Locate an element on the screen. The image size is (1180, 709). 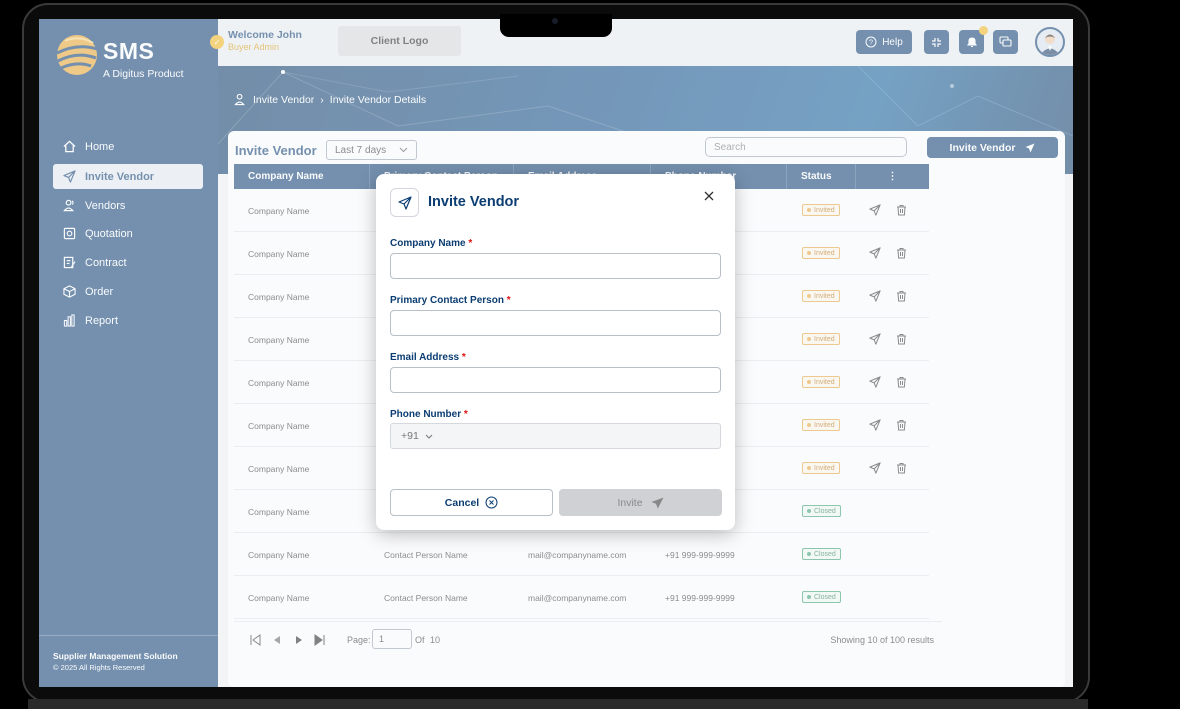
cancel-label: Cancel is located at coordinates (462, 502).